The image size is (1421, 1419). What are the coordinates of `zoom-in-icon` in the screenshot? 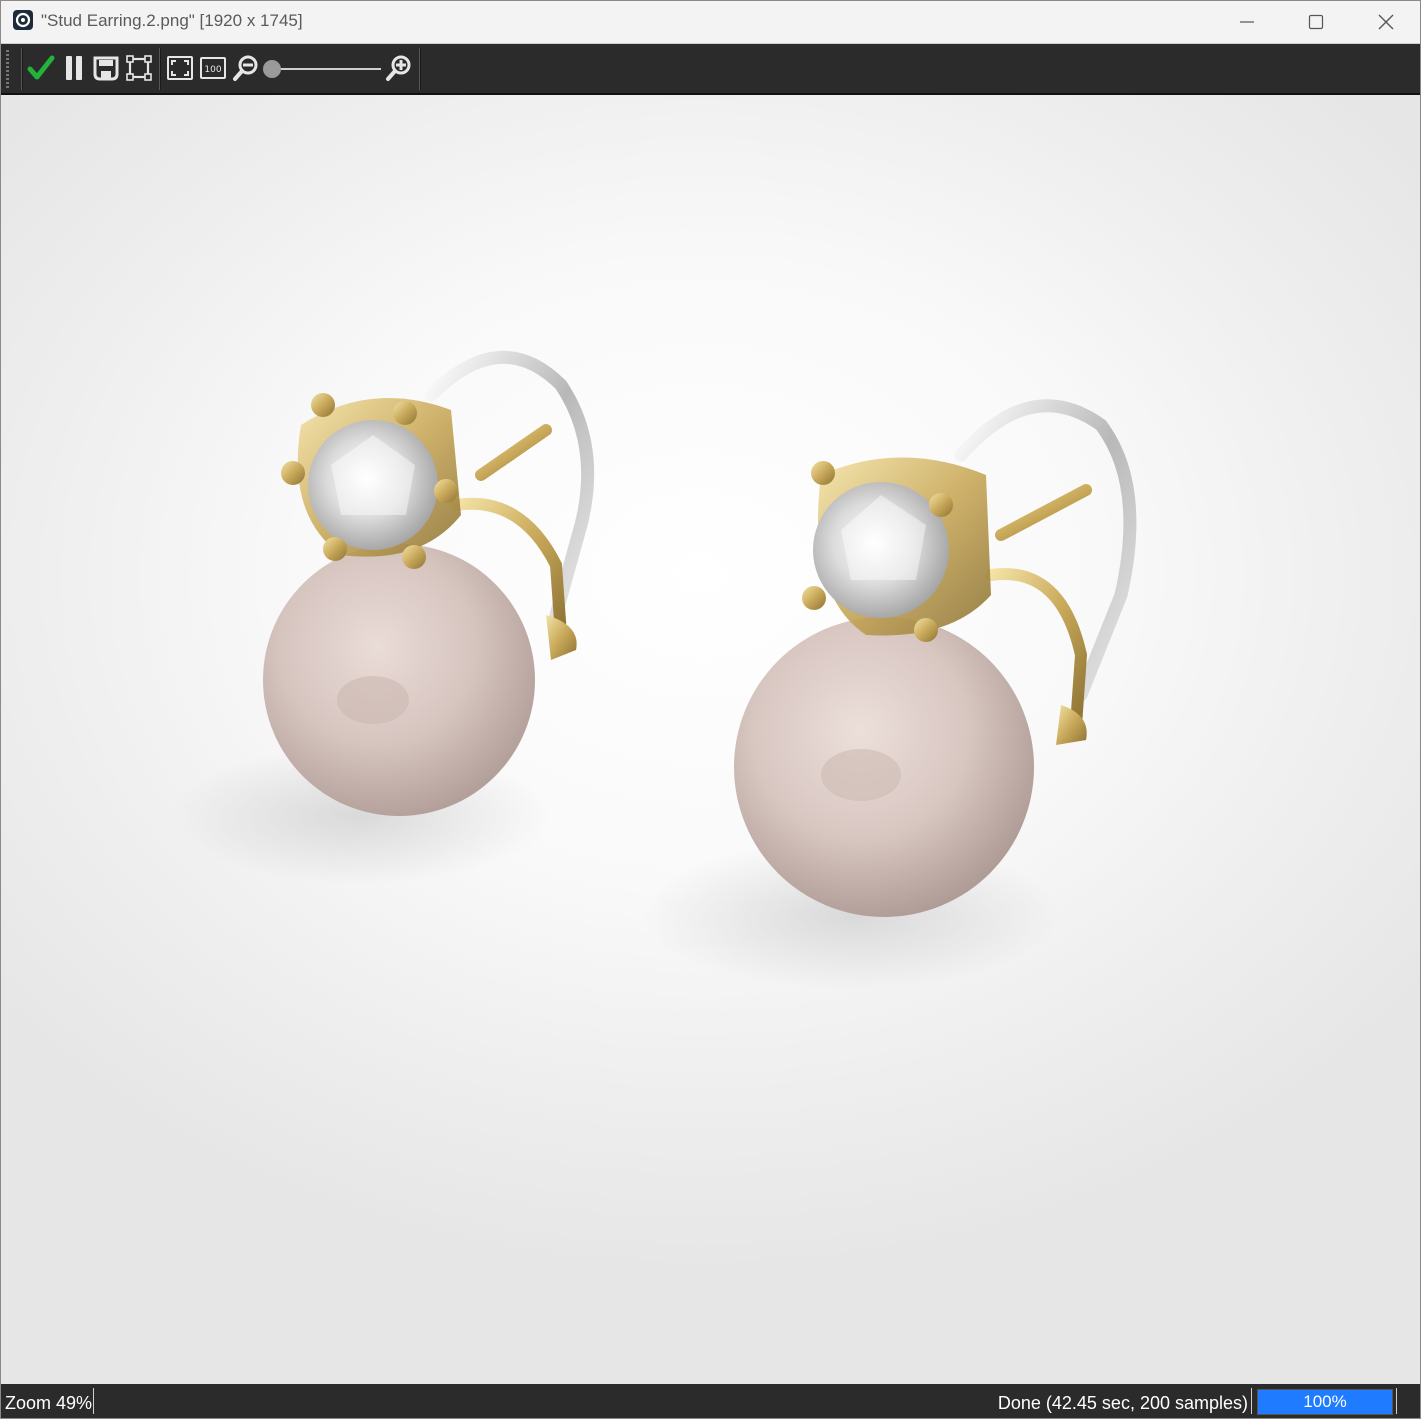 It's located at (398, 68).